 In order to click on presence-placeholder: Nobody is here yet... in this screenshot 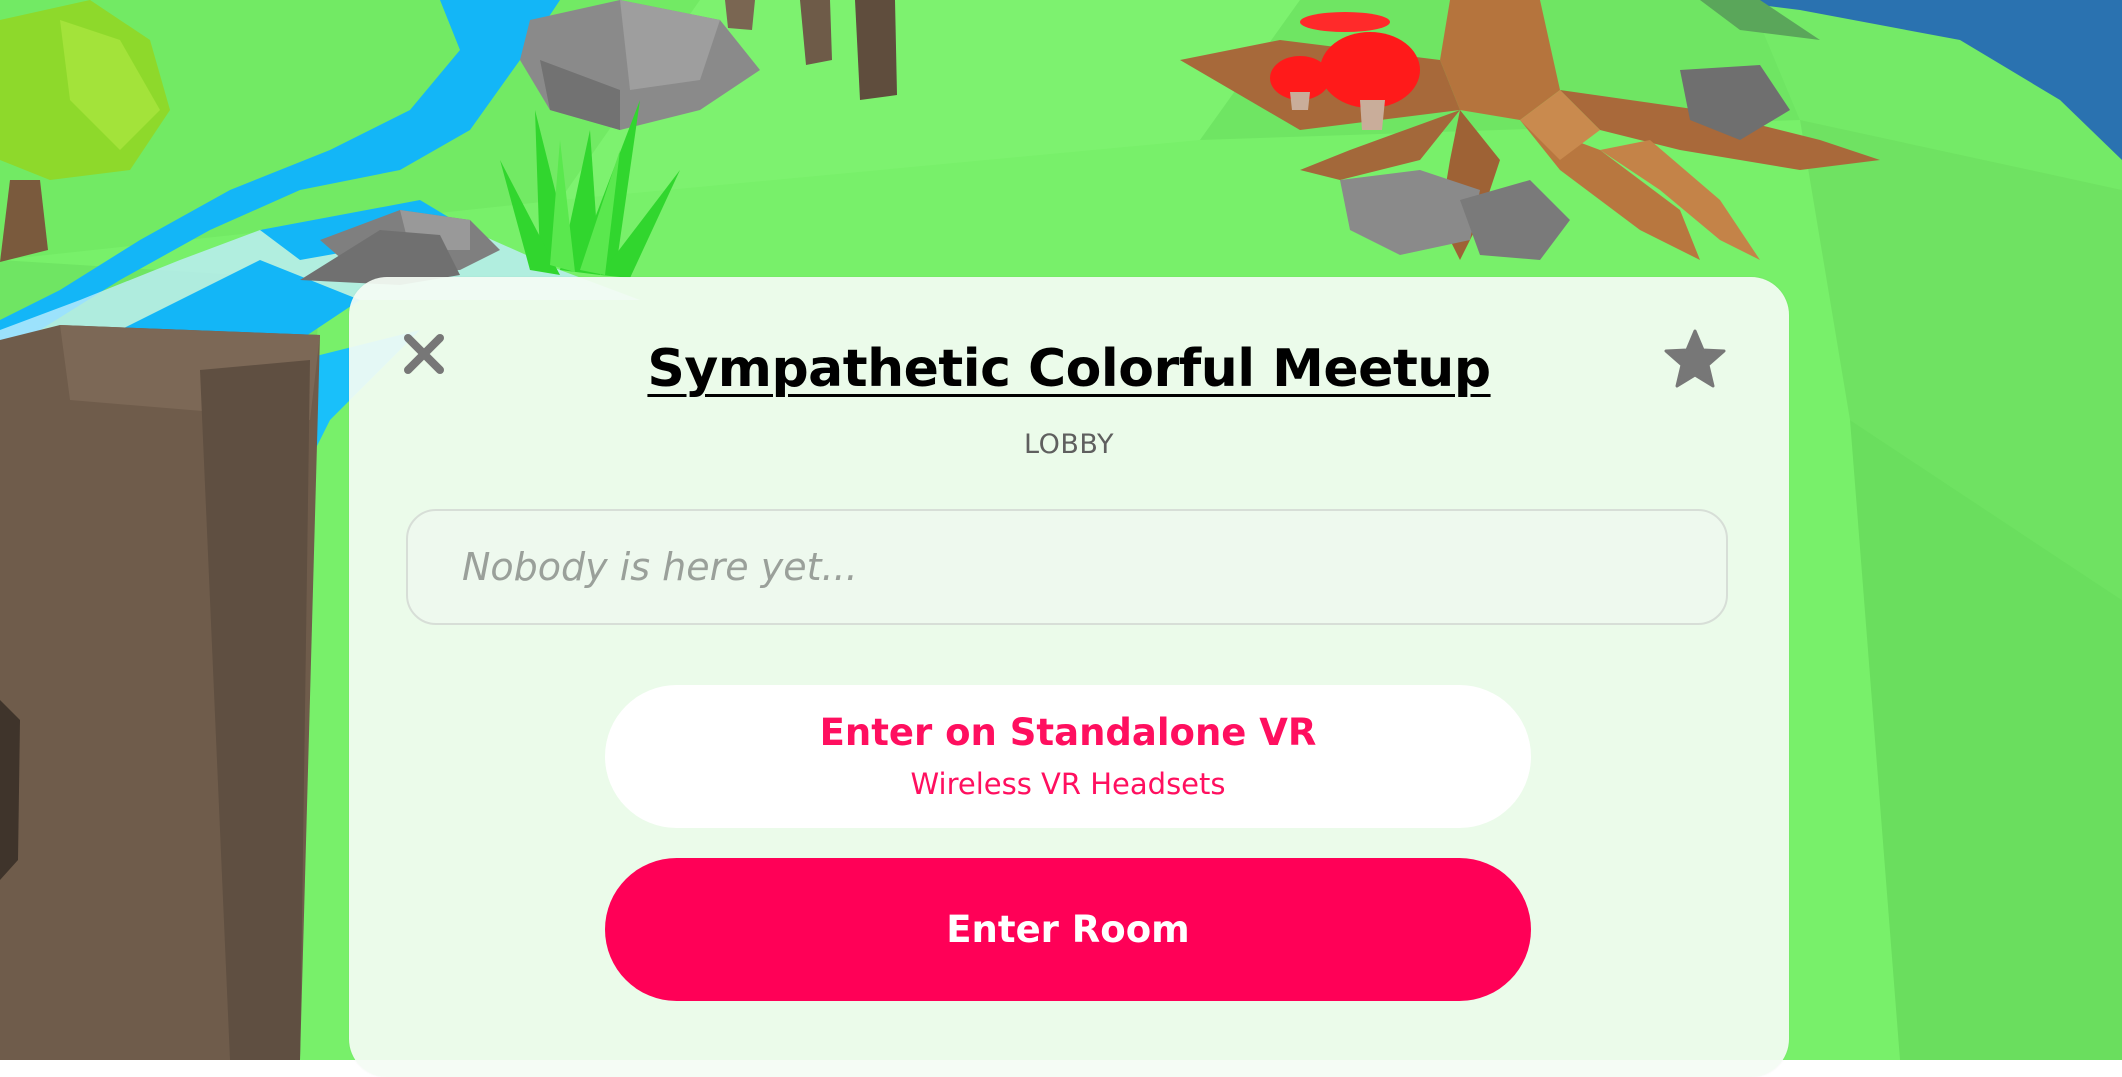, I will do `click(660, 567)`.